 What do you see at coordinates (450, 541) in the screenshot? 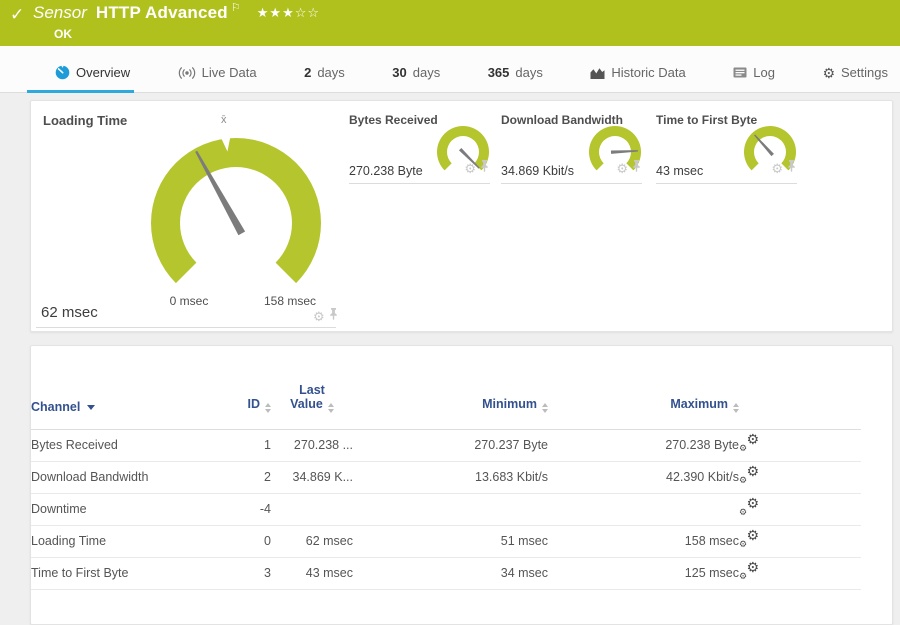
I see `minimum-value: 51 msec` at bounding box center [450, 541].